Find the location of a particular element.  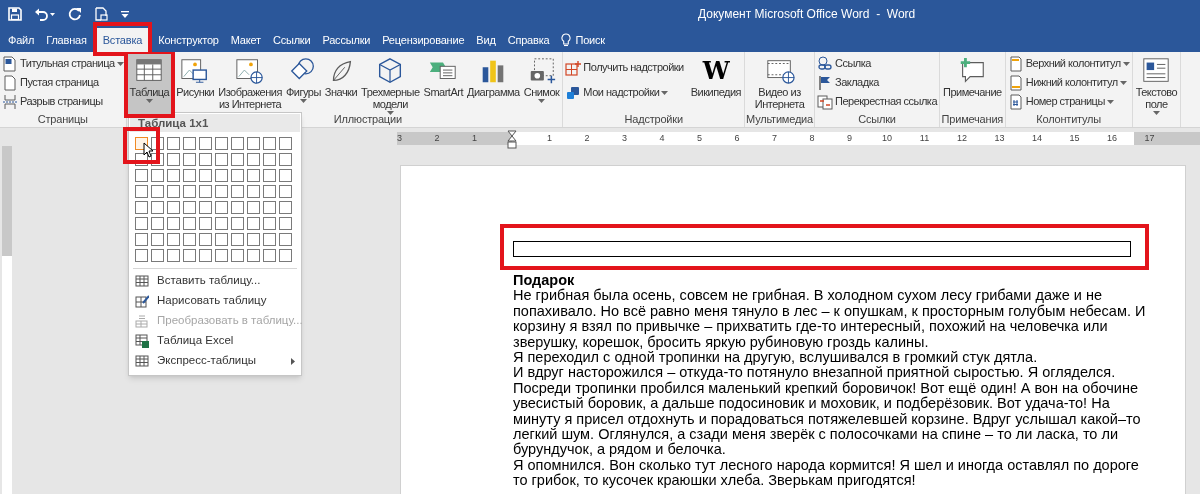

ribbon-tab: Главная is located at coordinates (66, 40).